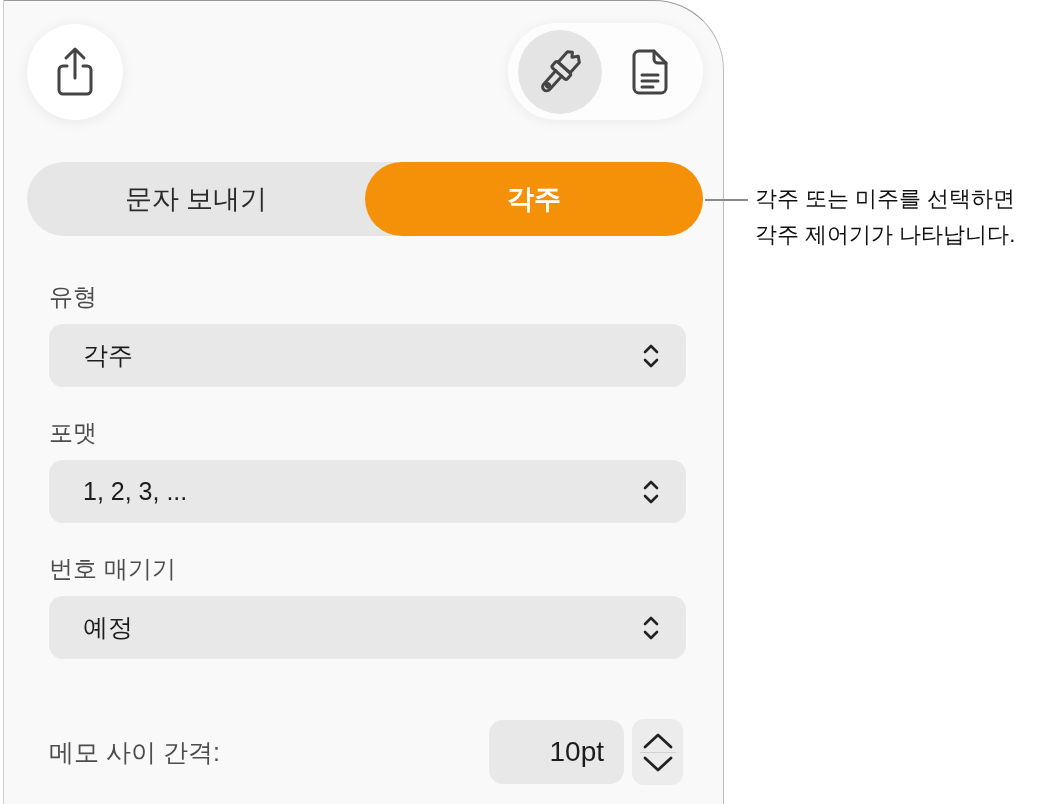  What do you see at coordinates (367, 355) in the screenshot?
I see `popup-menu: 각주` at bounding box center [367, 355].